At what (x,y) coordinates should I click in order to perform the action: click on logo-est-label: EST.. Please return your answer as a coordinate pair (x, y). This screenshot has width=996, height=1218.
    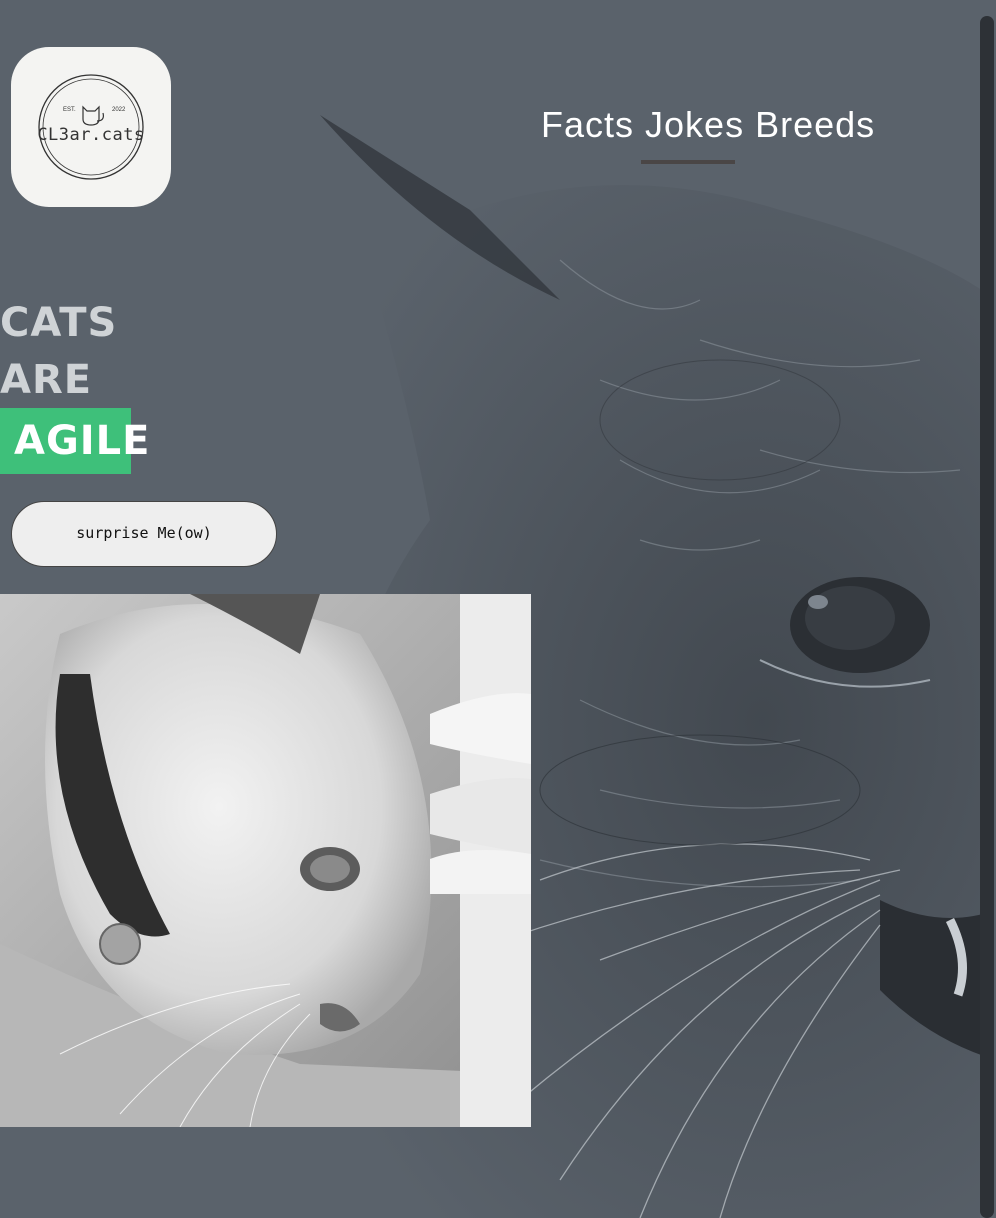
    Looking at the image, I should click on (69, 110).